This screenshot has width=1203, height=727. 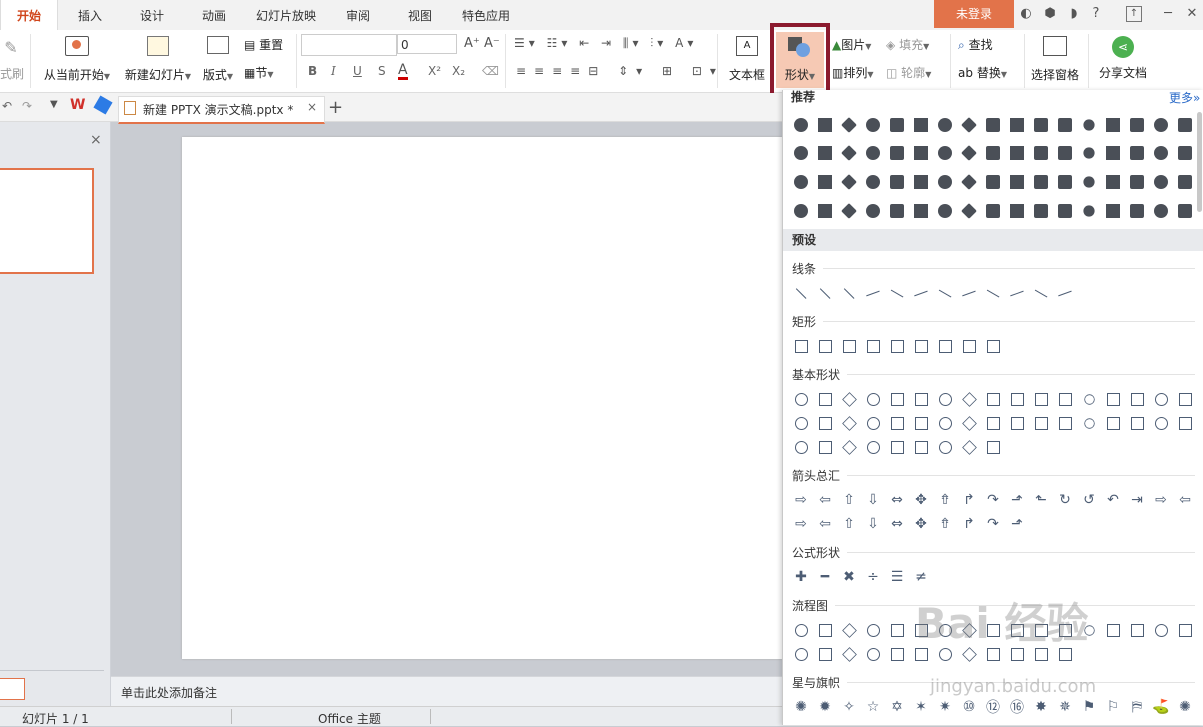 I want to click on wps-logo-icon: W, so click(x=77, y=105).